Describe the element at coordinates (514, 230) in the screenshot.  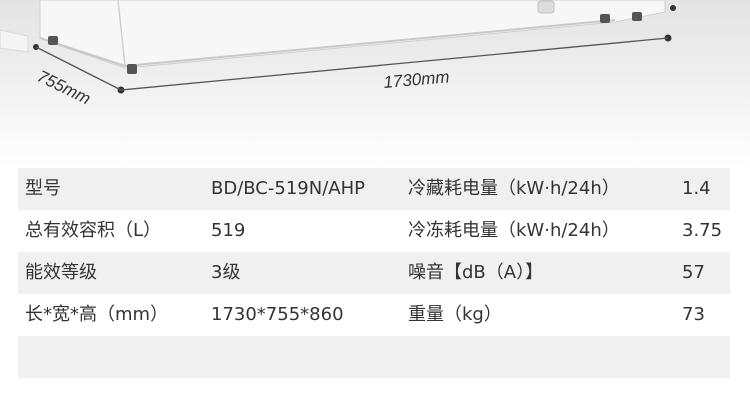
I see `spec-label: 冷冻耗电量（kW·h/24h）` at that location.